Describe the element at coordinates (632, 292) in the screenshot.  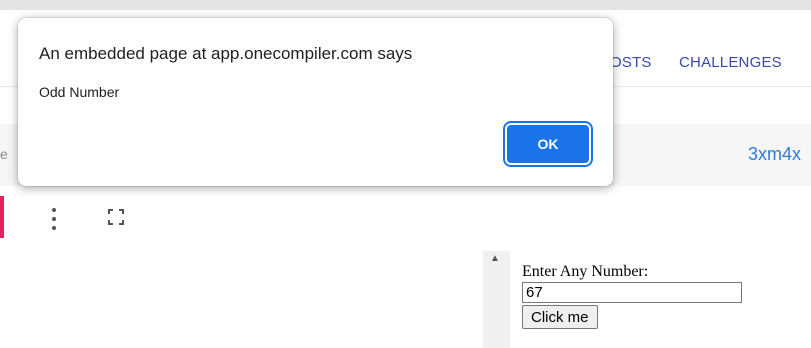
I see `number-input` at that location.